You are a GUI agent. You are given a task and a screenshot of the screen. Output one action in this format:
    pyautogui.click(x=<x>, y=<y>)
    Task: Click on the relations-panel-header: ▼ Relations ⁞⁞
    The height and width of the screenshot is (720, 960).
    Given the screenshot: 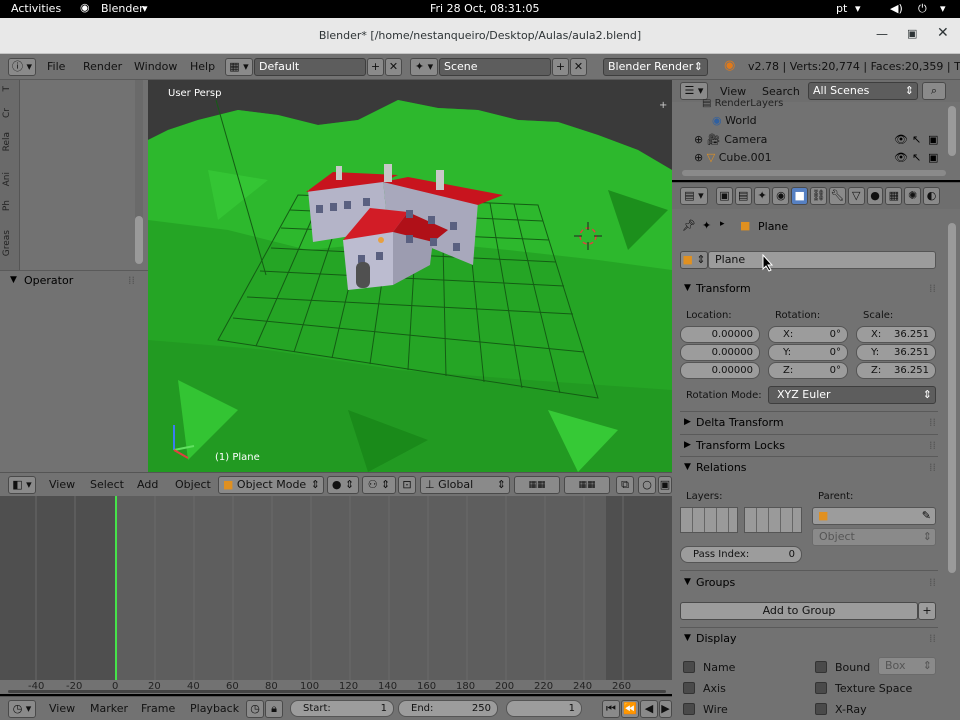 What is the action you would take?
    pyautogui.click(x=809, y=469)
    